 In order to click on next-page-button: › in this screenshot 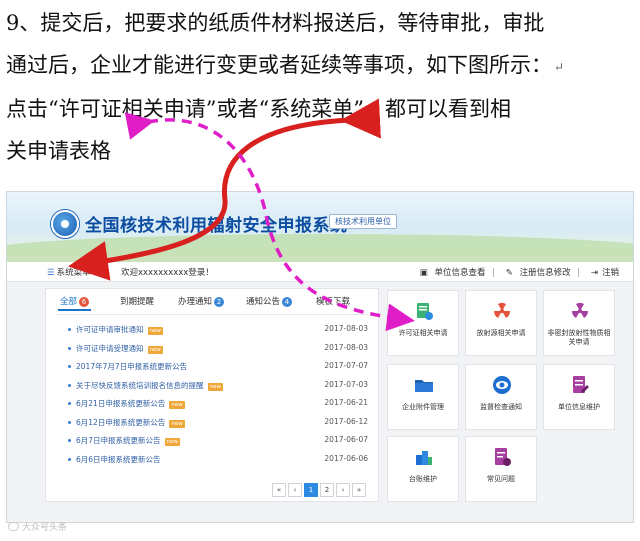, I will do `click(343, 490)`.